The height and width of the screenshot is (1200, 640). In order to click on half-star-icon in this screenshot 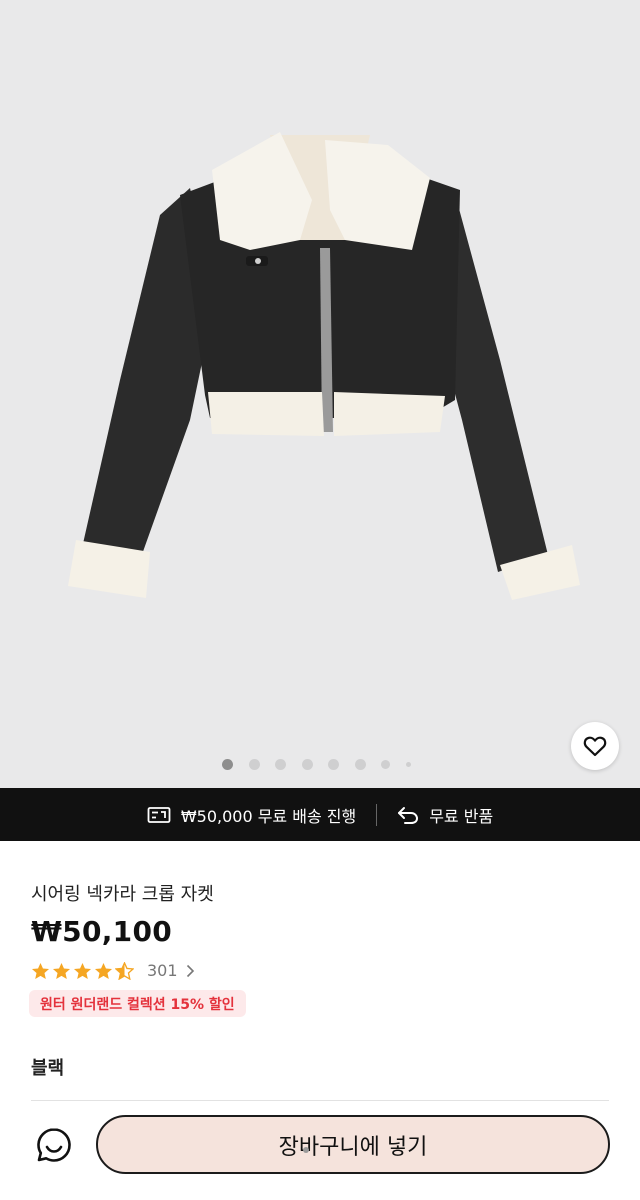, I will do `click(124, 970)`.